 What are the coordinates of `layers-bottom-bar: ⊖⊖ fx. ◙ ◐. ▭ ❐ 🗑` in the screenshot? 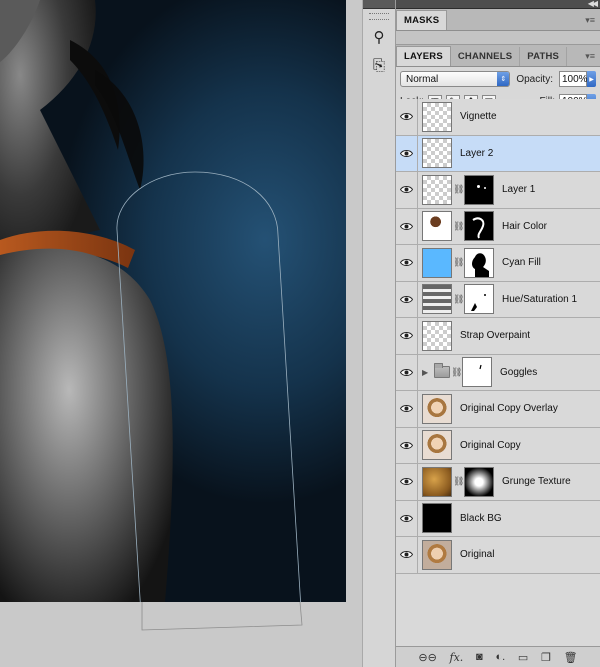 It's located at (498, 656).